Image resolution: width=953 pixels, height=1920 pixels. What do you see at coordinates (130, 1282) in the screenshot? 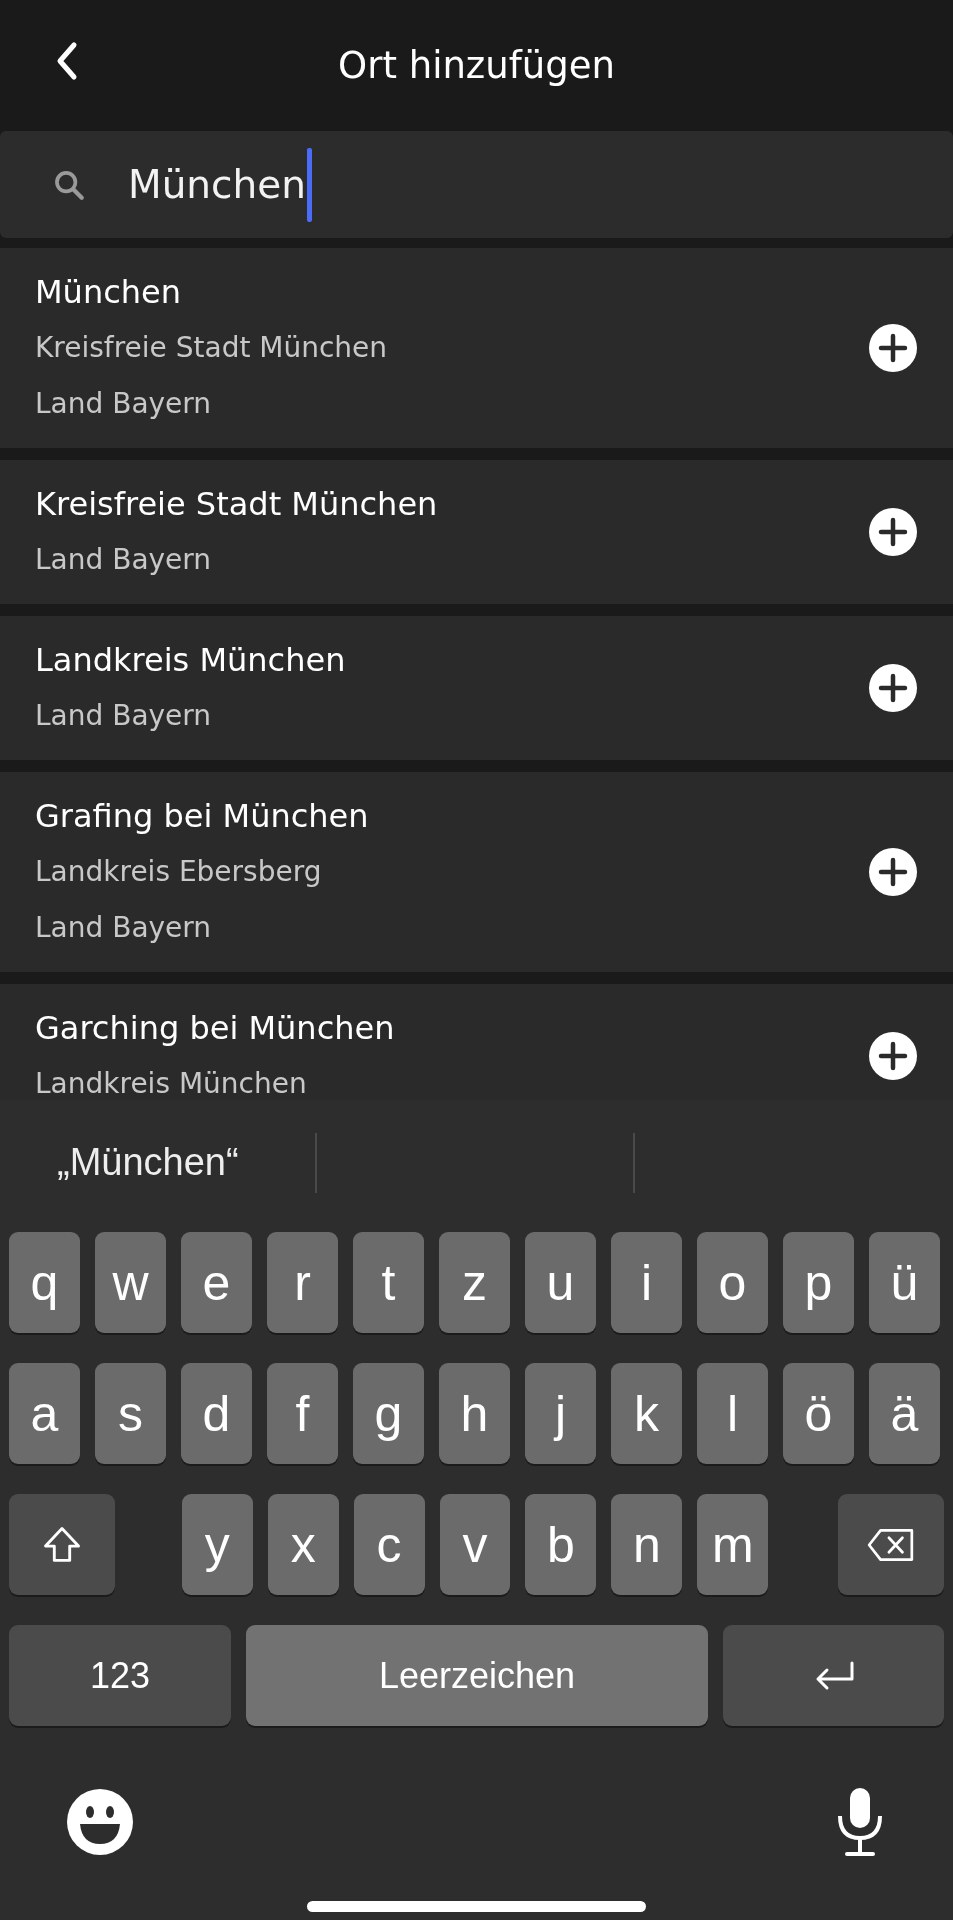
I see `letter-key: w` at bounding box center [130, 1282].